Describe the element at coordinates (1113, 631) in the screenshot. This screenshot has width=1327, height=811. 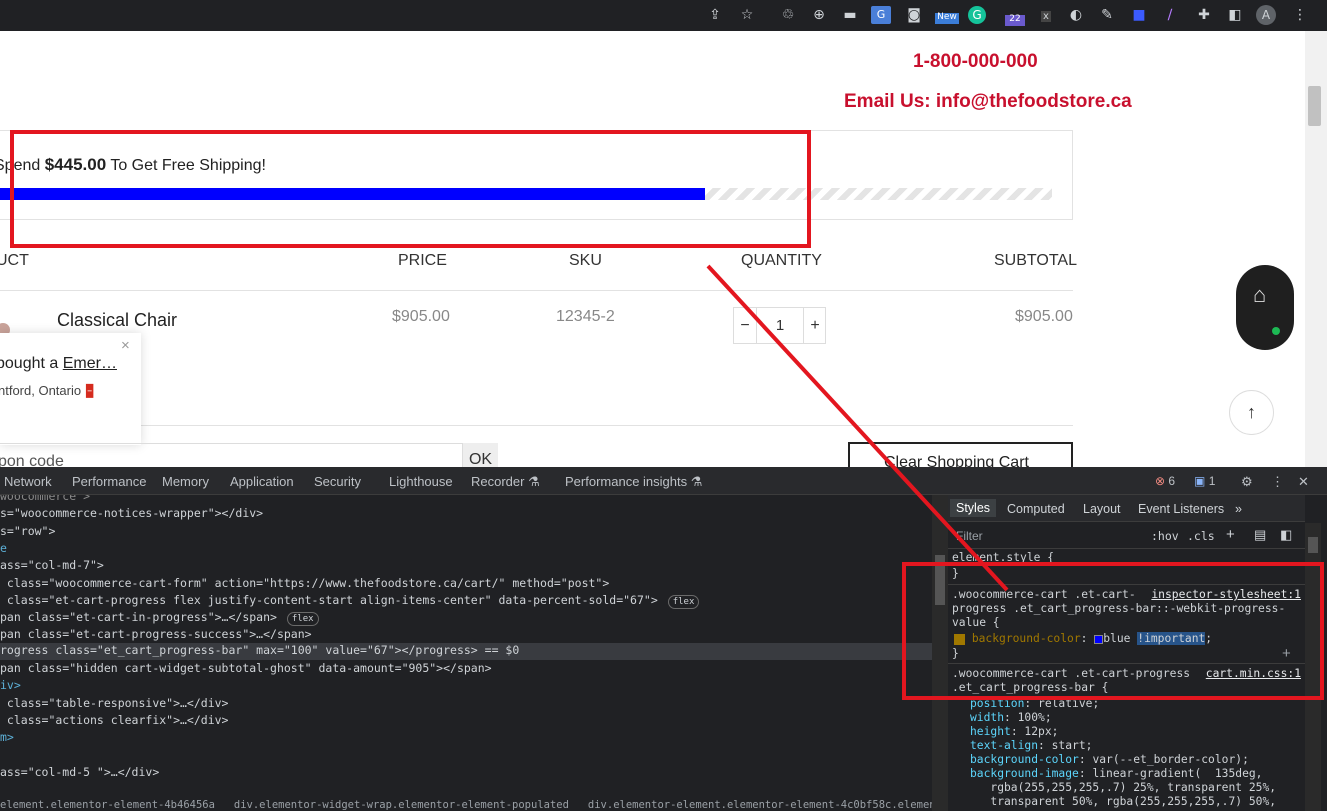
I see `annotation-box-css-rule` at that location.